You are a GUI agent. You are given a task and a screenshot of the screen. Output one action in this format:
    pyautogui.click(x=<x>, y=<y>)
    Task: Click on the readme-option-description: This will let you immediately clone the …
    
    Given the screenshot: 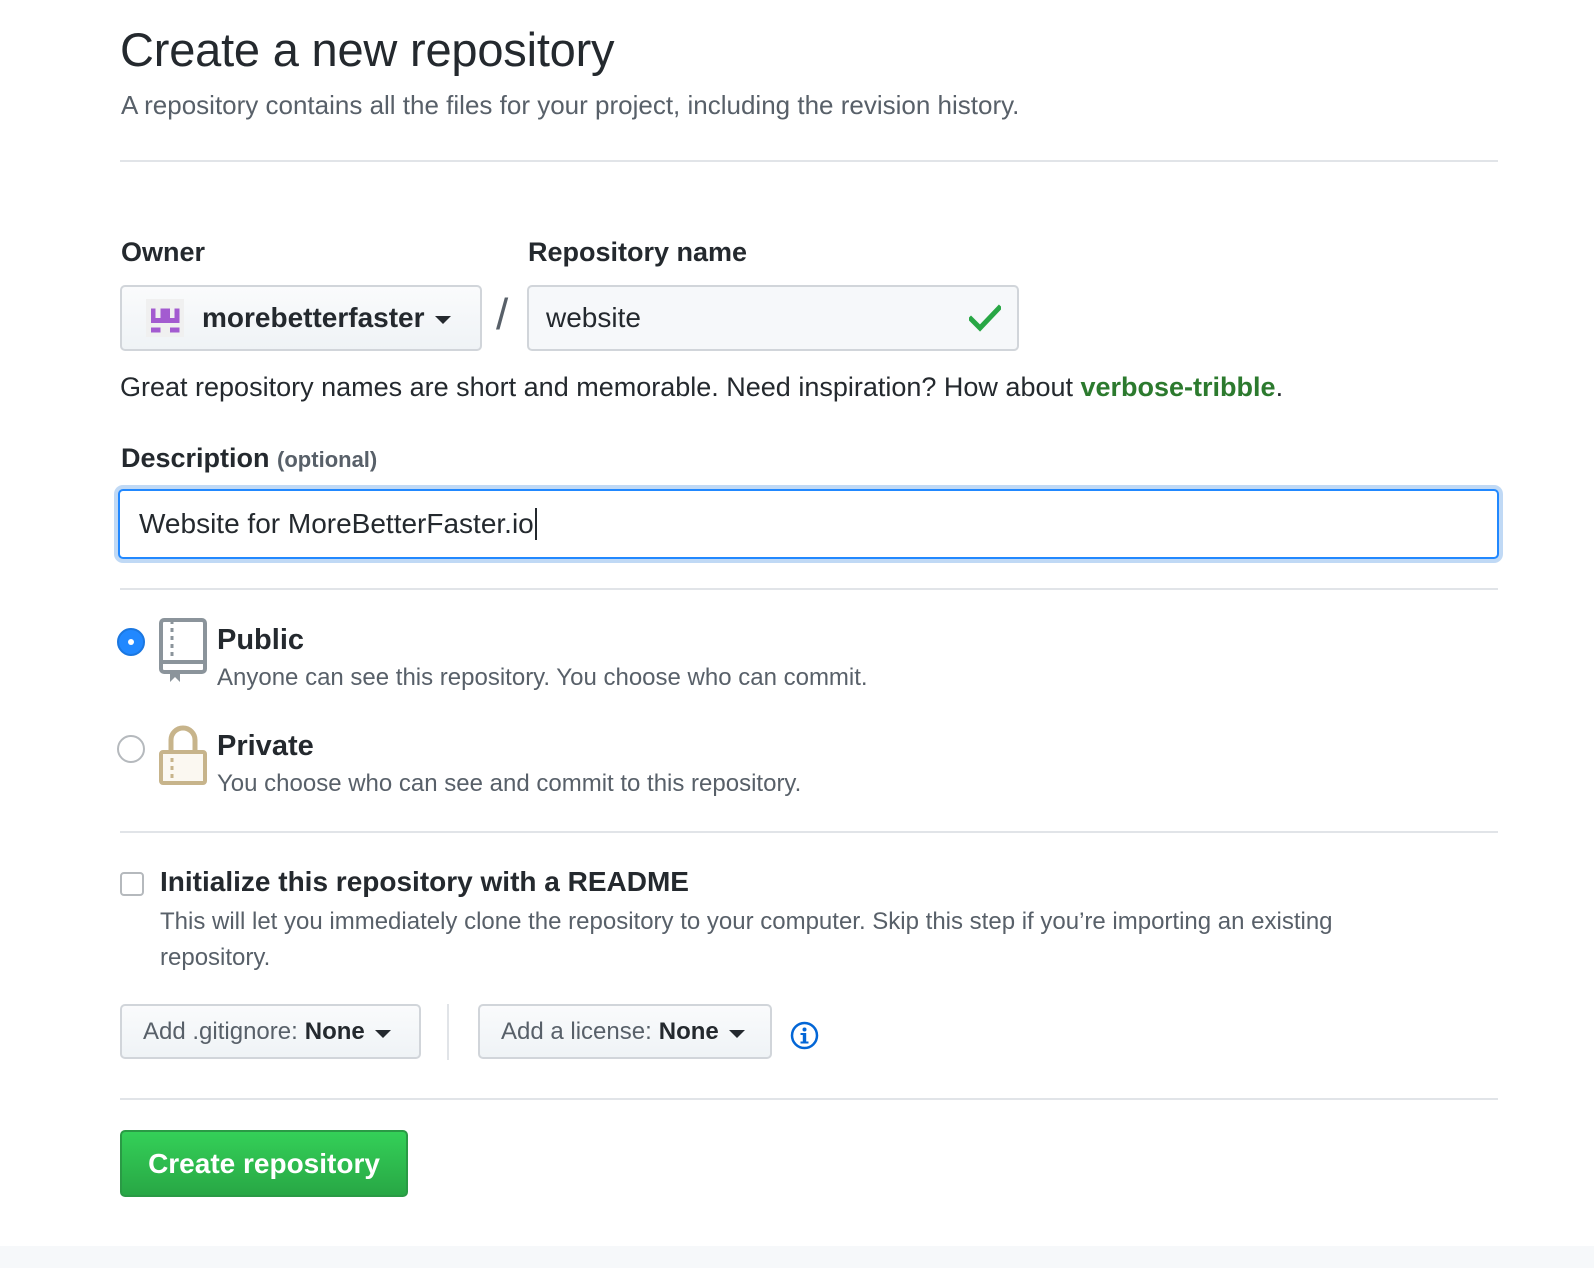 What is the action you would take?
    pyautogui.click(x=746, y=939)
    